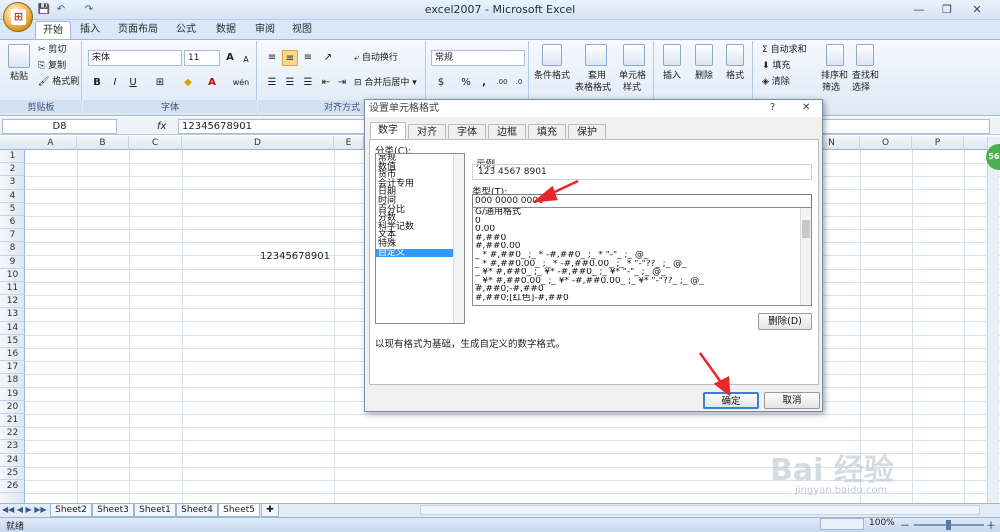  I want to click on arrow-head-ok, so click(722, 386).